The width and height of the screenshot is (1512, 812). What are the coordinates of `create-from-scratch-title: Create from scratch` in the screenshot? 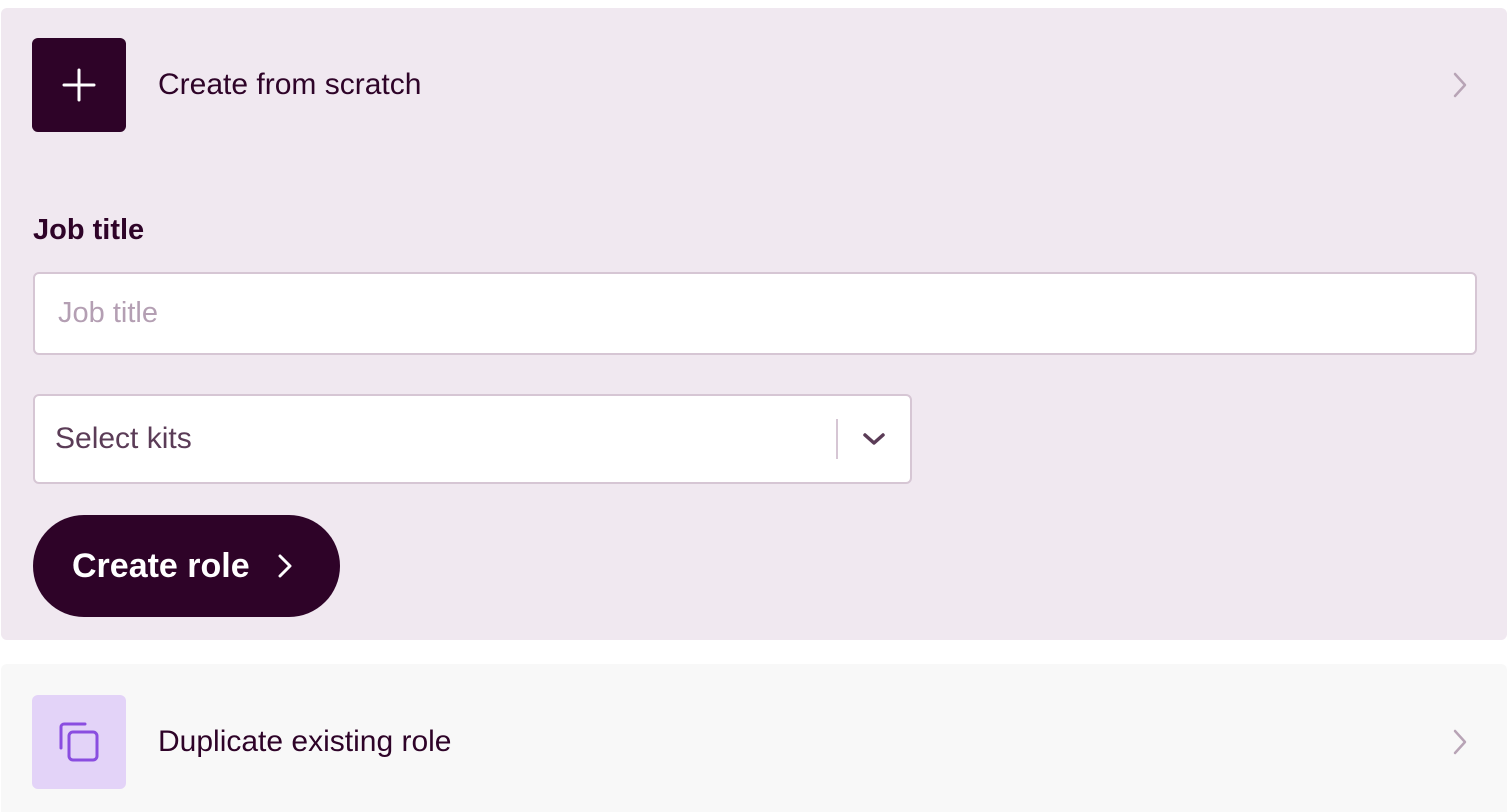 It's located at (290, 84).